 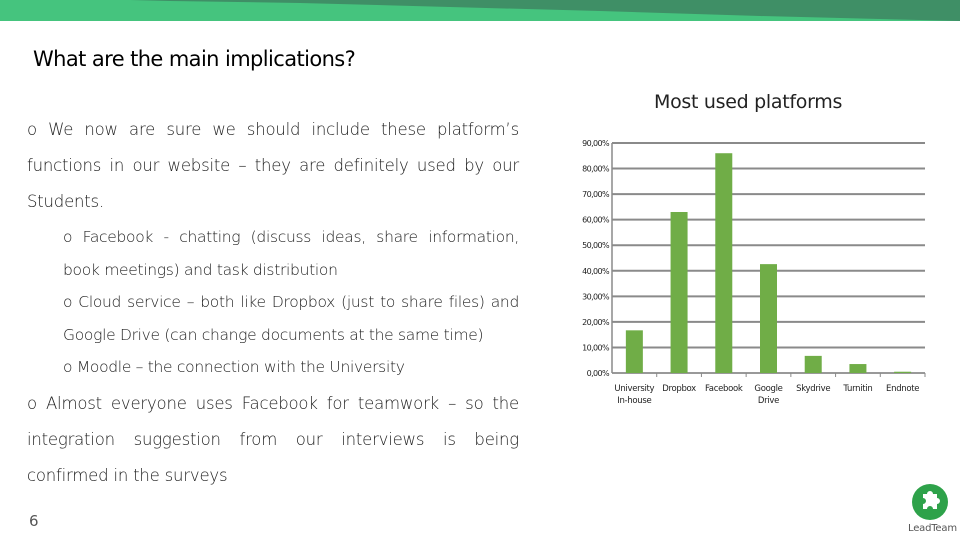 What do you see at coordinates (724, 263) in the screenshot?
I see `bar-facebook` at bounding box center [724, 263].